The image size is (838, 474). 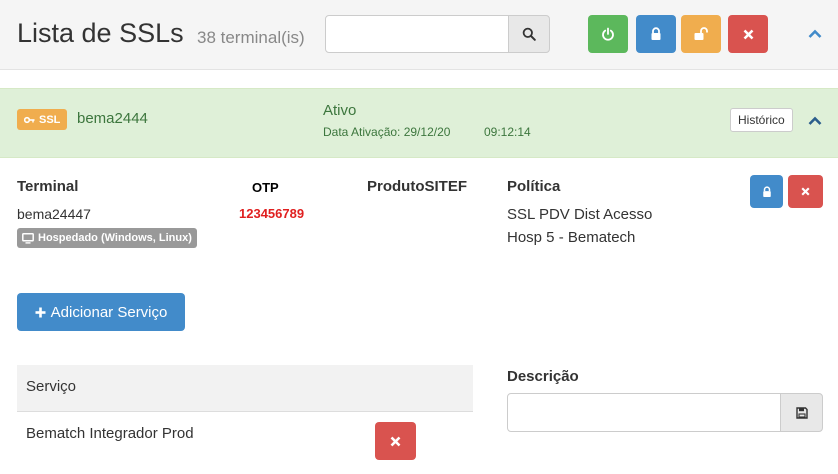 I want to click on save-icon, so click(x=801, y=412).